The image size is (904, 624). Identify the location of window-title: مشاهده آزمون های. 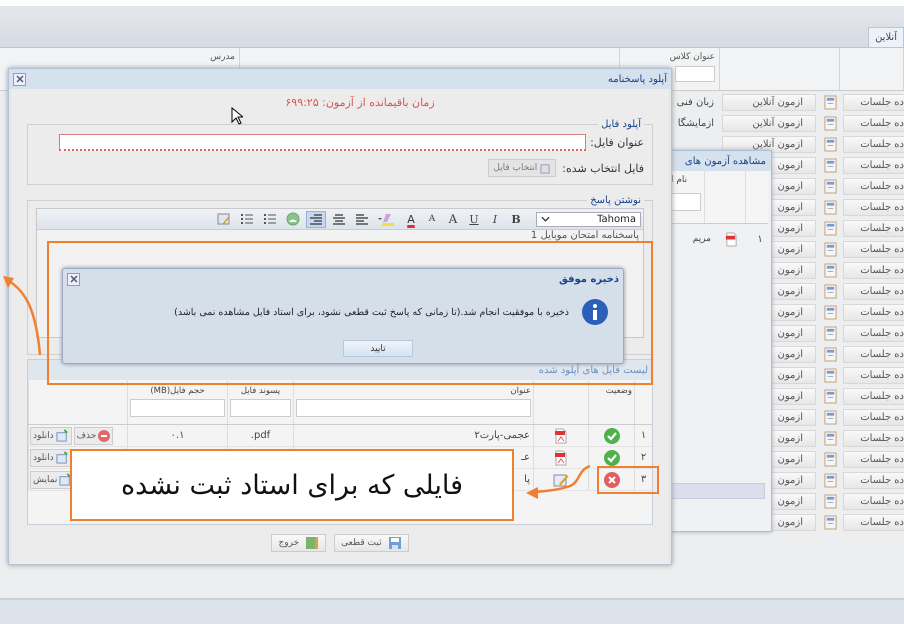
(725, 161).